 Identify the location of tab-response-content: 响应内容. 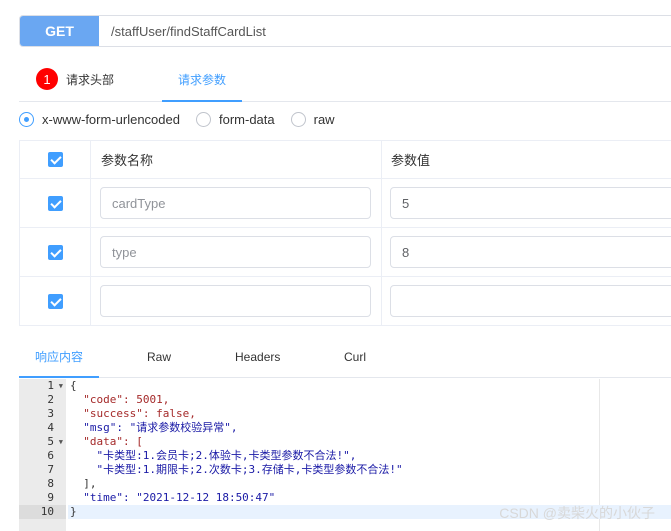
(59, 357).